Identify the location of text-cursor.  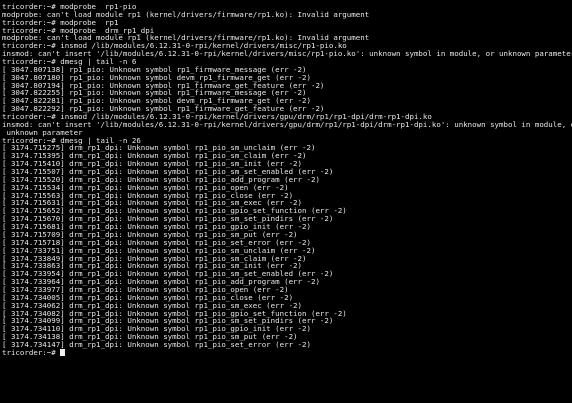
(62, 352).